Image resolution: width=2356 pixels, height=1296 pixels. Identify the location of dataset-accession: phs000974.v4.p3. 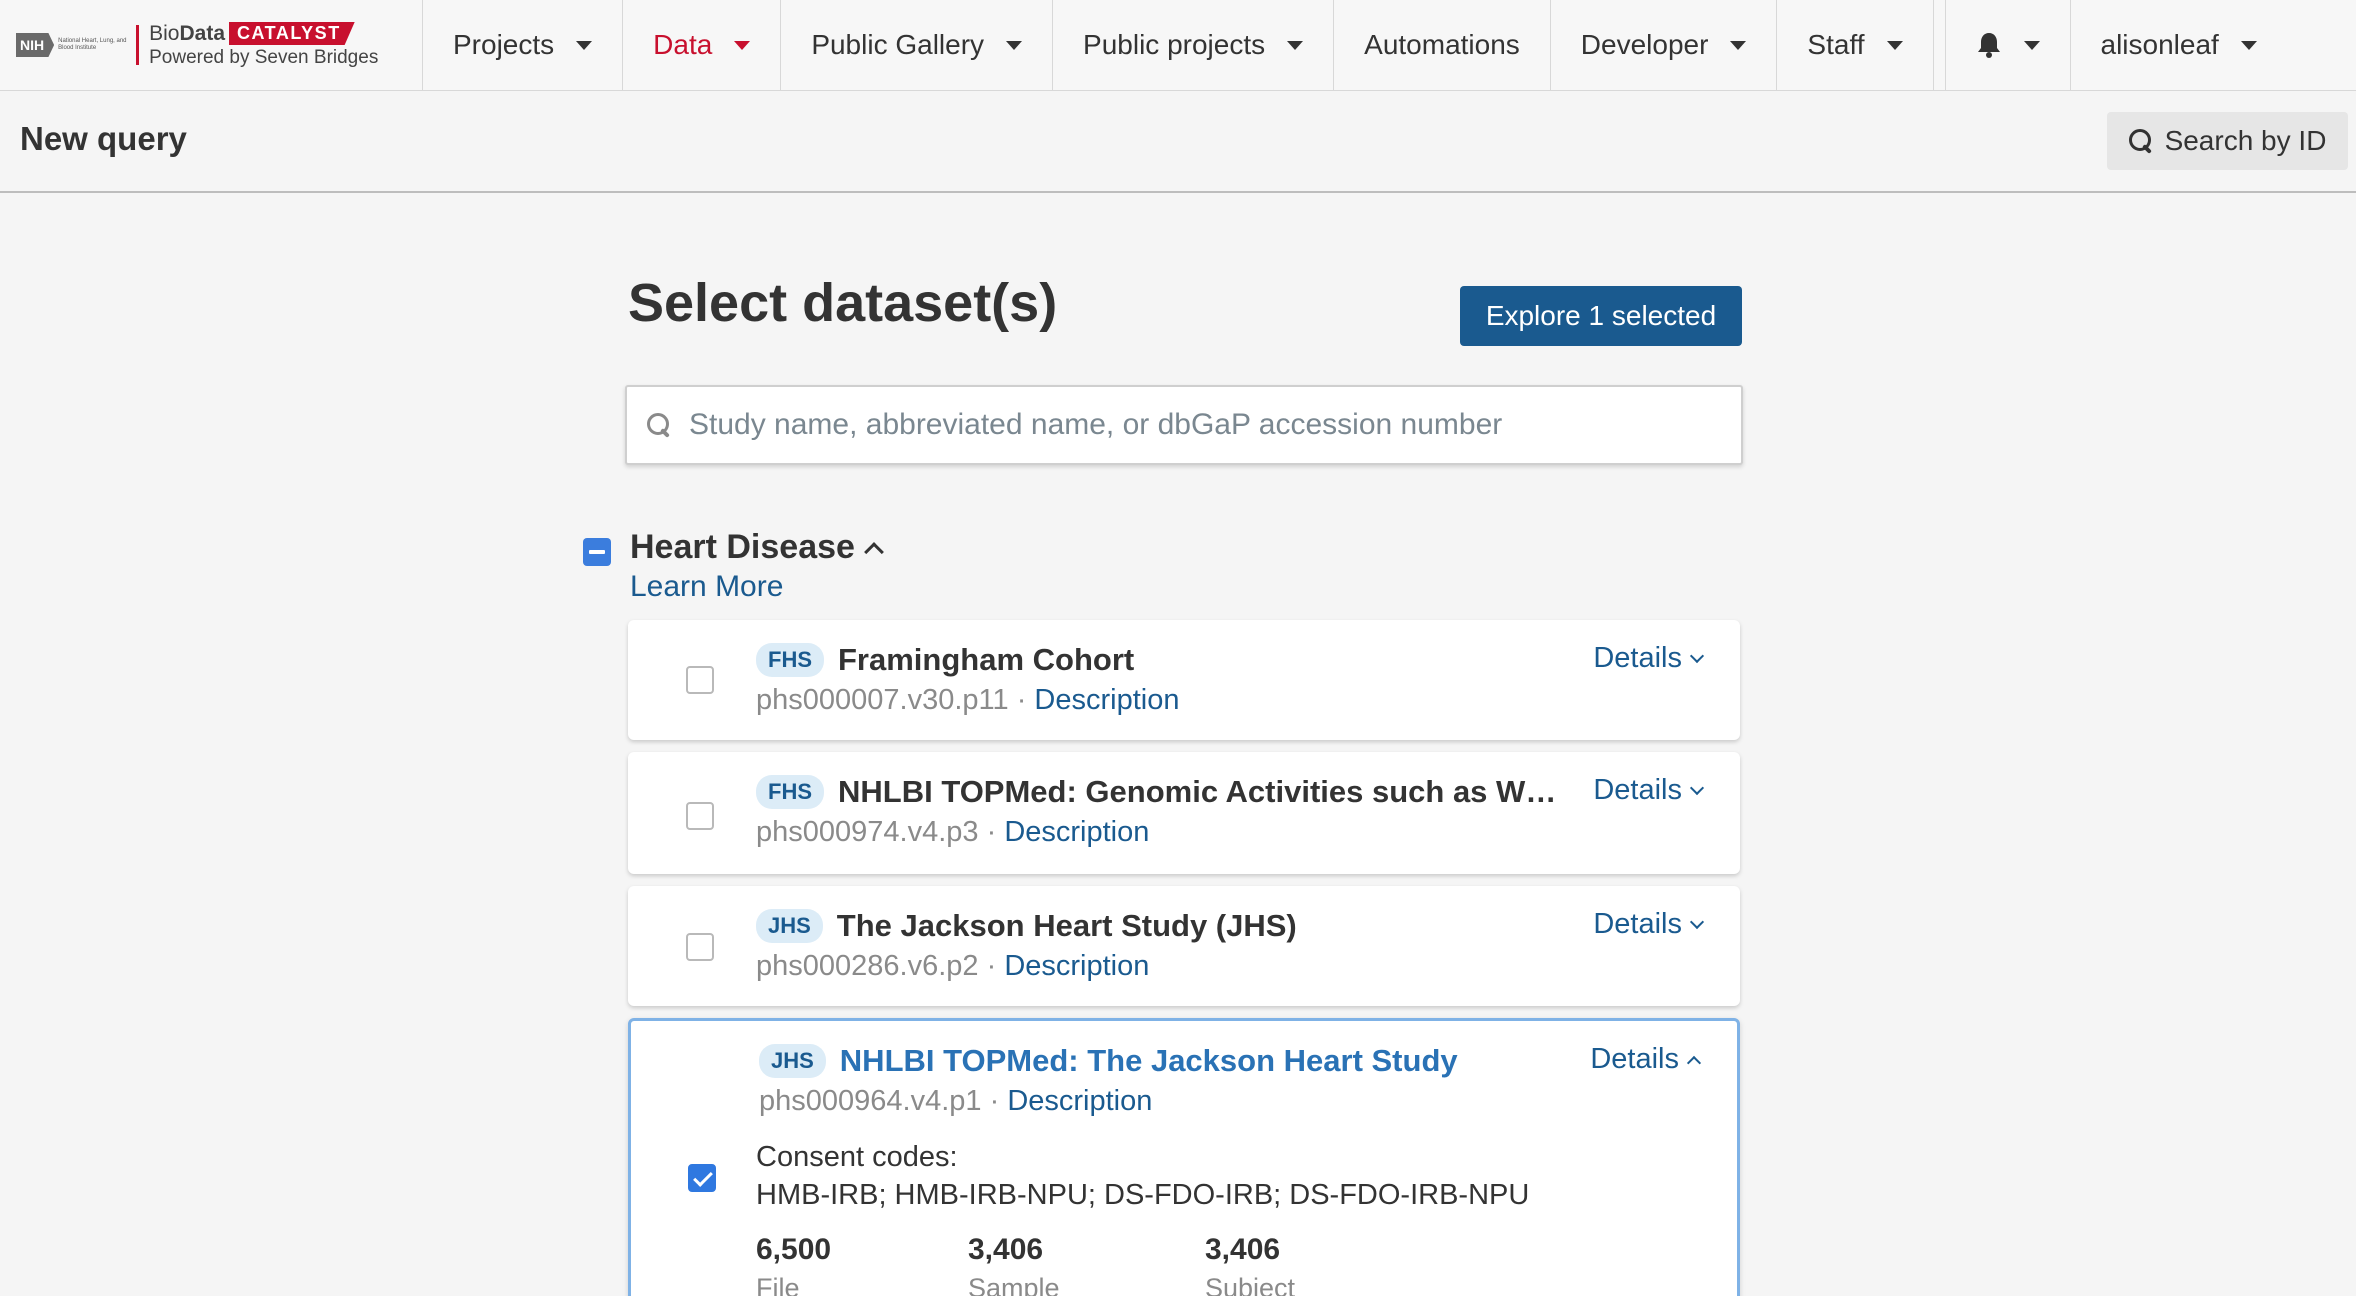
(867, 832).